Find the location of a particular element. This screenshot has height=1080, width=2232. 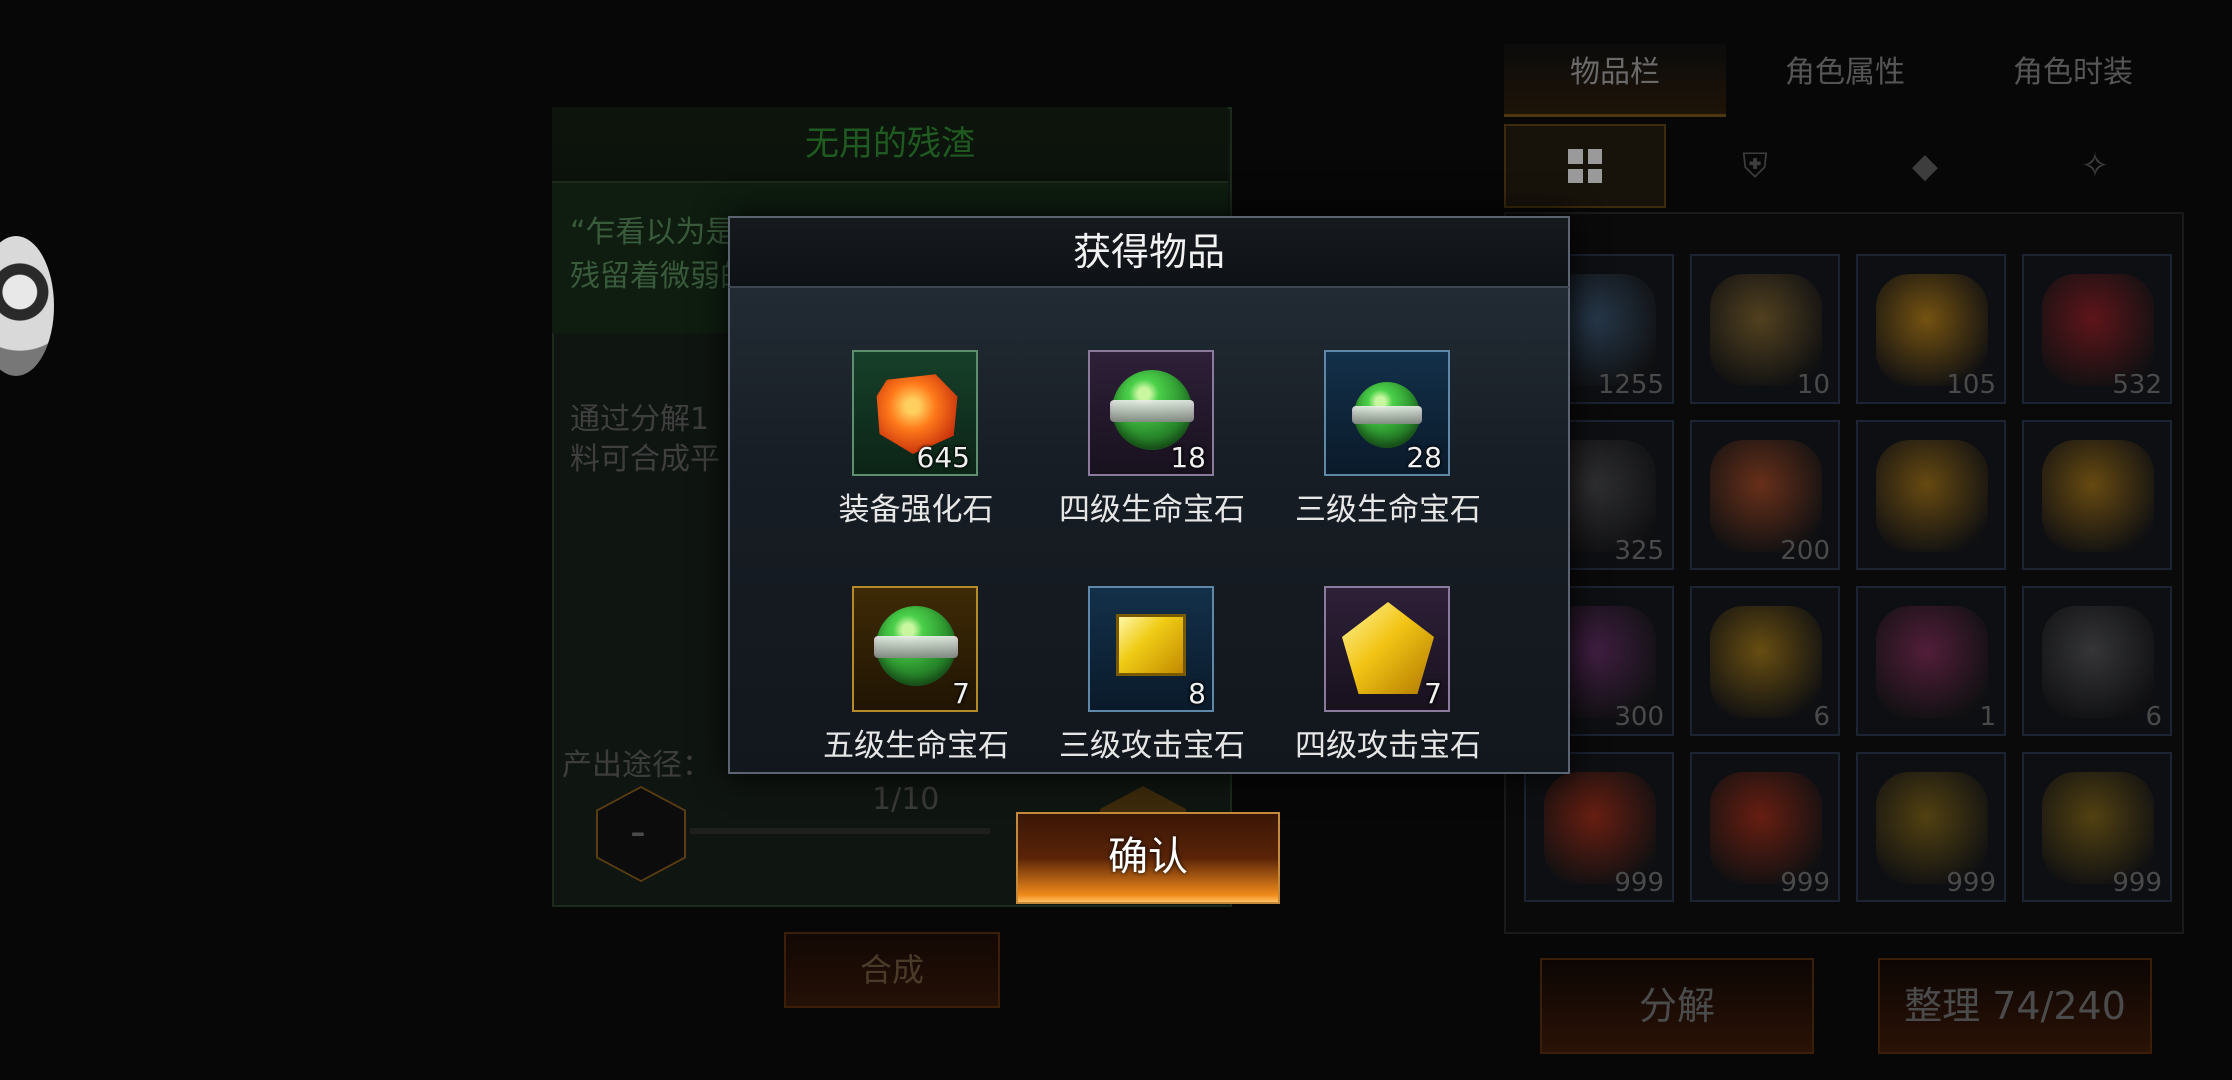

tab-character-fashion: 角色时装 is located at coordinates (2073, 79).